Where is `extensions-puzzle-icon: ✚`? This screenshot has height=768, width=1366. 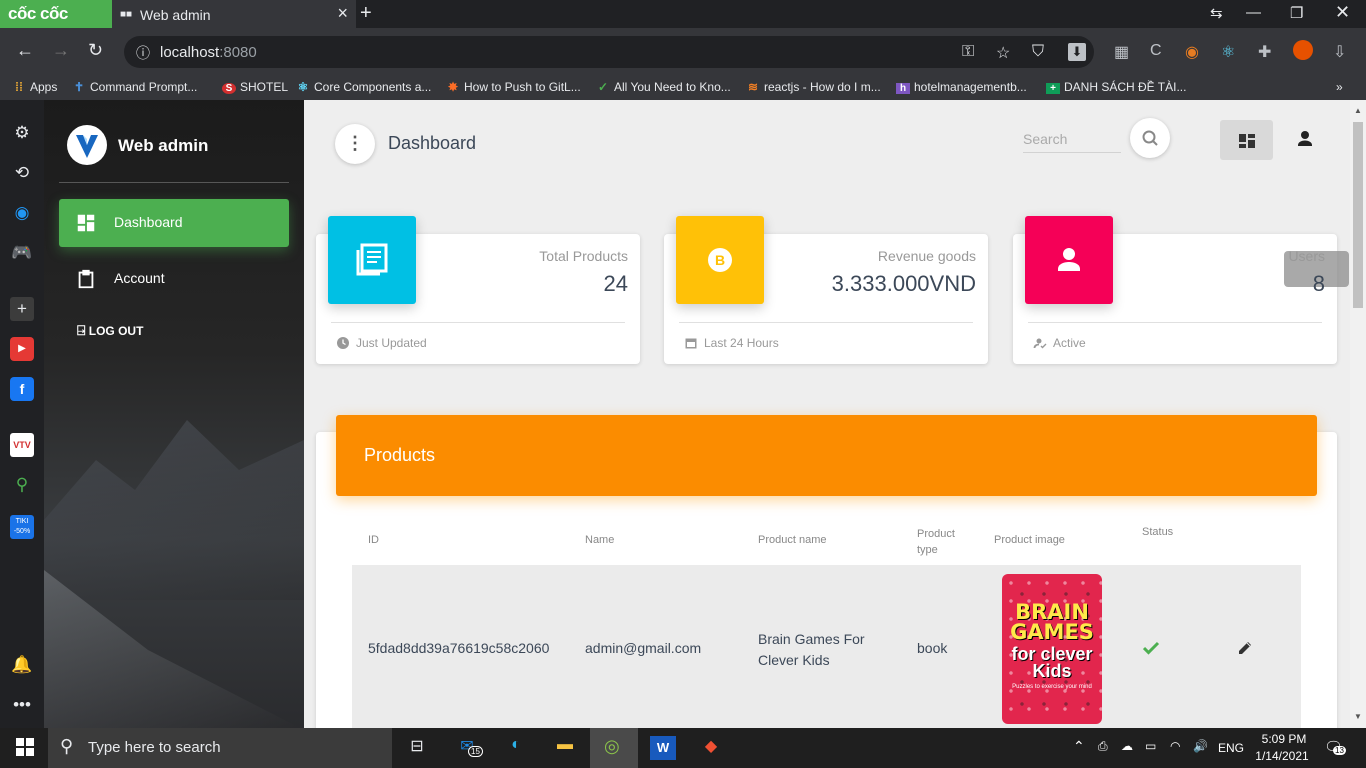 extensions-puzzle-icon: ✚ is located at coordinates (1264, 52).